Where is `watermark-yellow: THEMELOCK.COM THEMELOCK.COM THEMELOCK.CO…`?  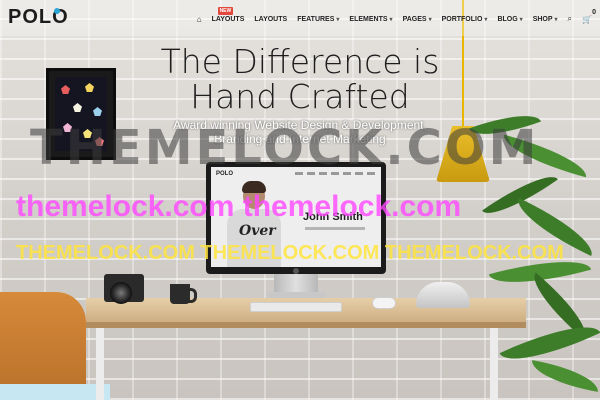 watermark-yellow: THEMELOCK.COM THEMELOCK.COM THEMELOCK.CO… is located at coordinates (290, 253).